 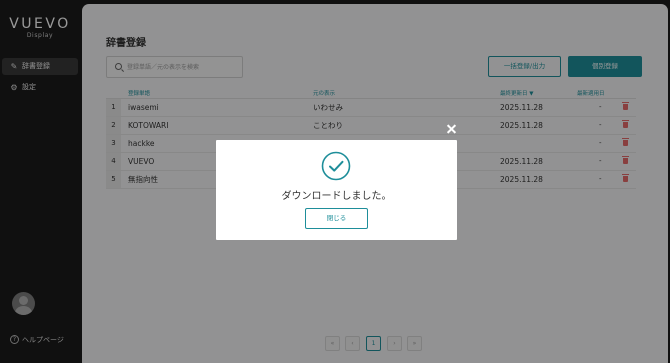 I want to click on check-circle-icon, so click(x=336, y=166).